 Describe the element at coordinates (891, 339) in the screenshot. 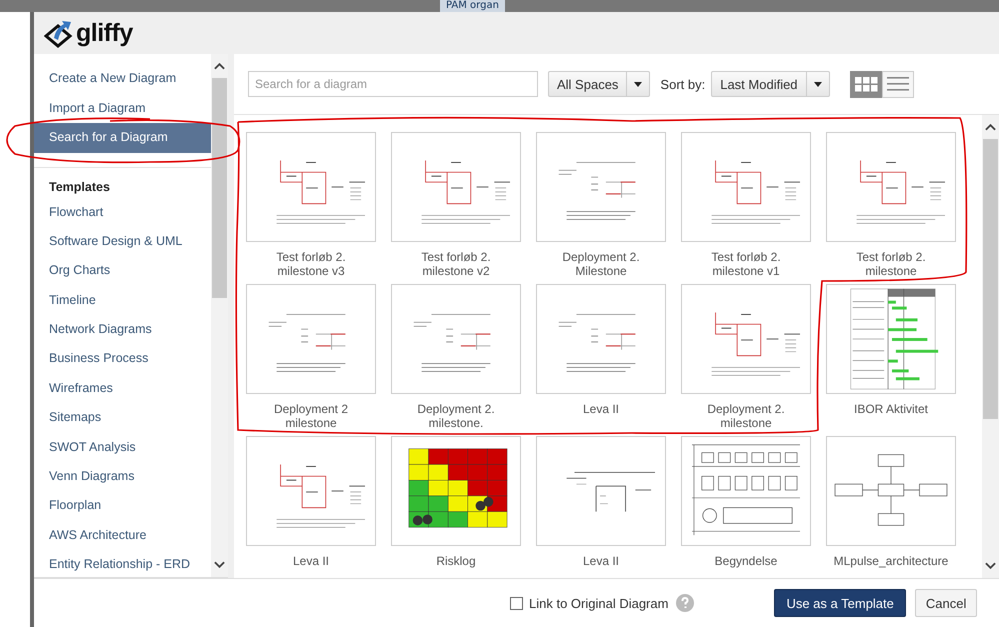

I see `diagram-thumbnail` at that location.